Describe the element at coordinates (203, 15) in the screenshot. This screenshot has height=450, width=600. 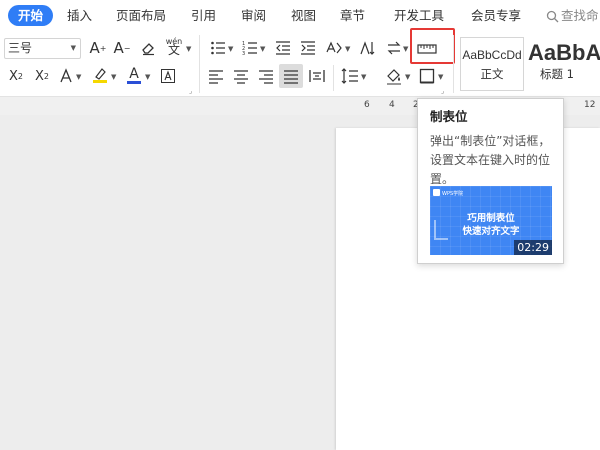
I see `tab-references: 引用` at that location.